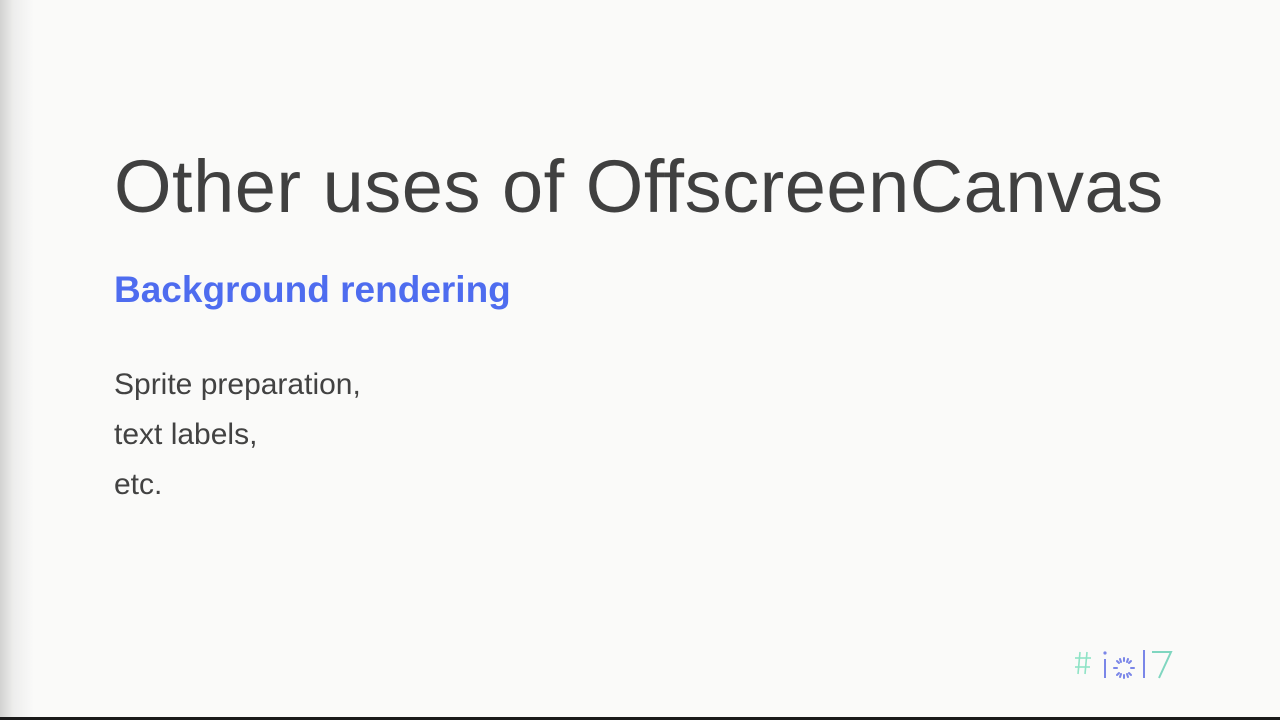 This screenshot has height=720, width=1280. What do you see at coordinates (186, 434) in the screenshot?
I see `body-line: text labels,` at bounding box center [186, 434].